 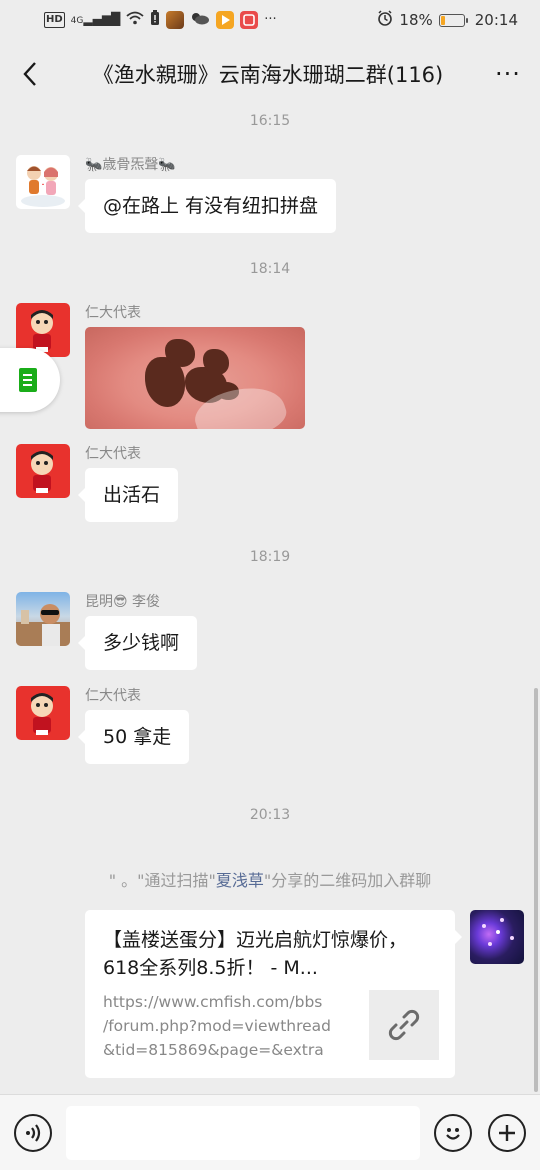 I want to click on emoji-button, so click(x=453, y=1132).